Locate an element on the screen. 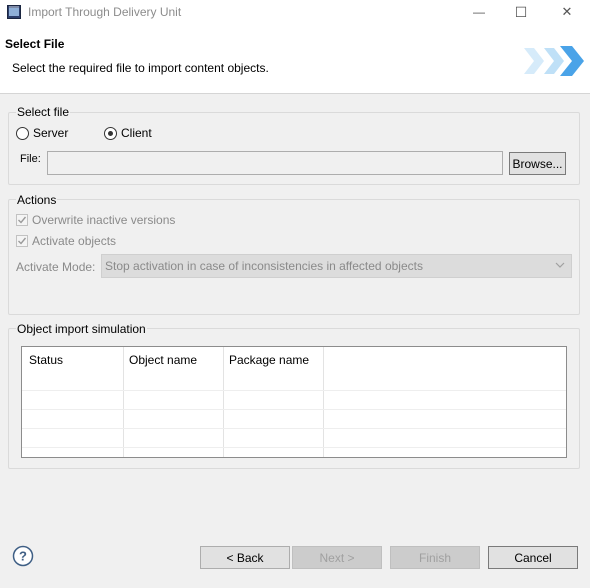  next-button: Next > is located at coordinates (337, 557).